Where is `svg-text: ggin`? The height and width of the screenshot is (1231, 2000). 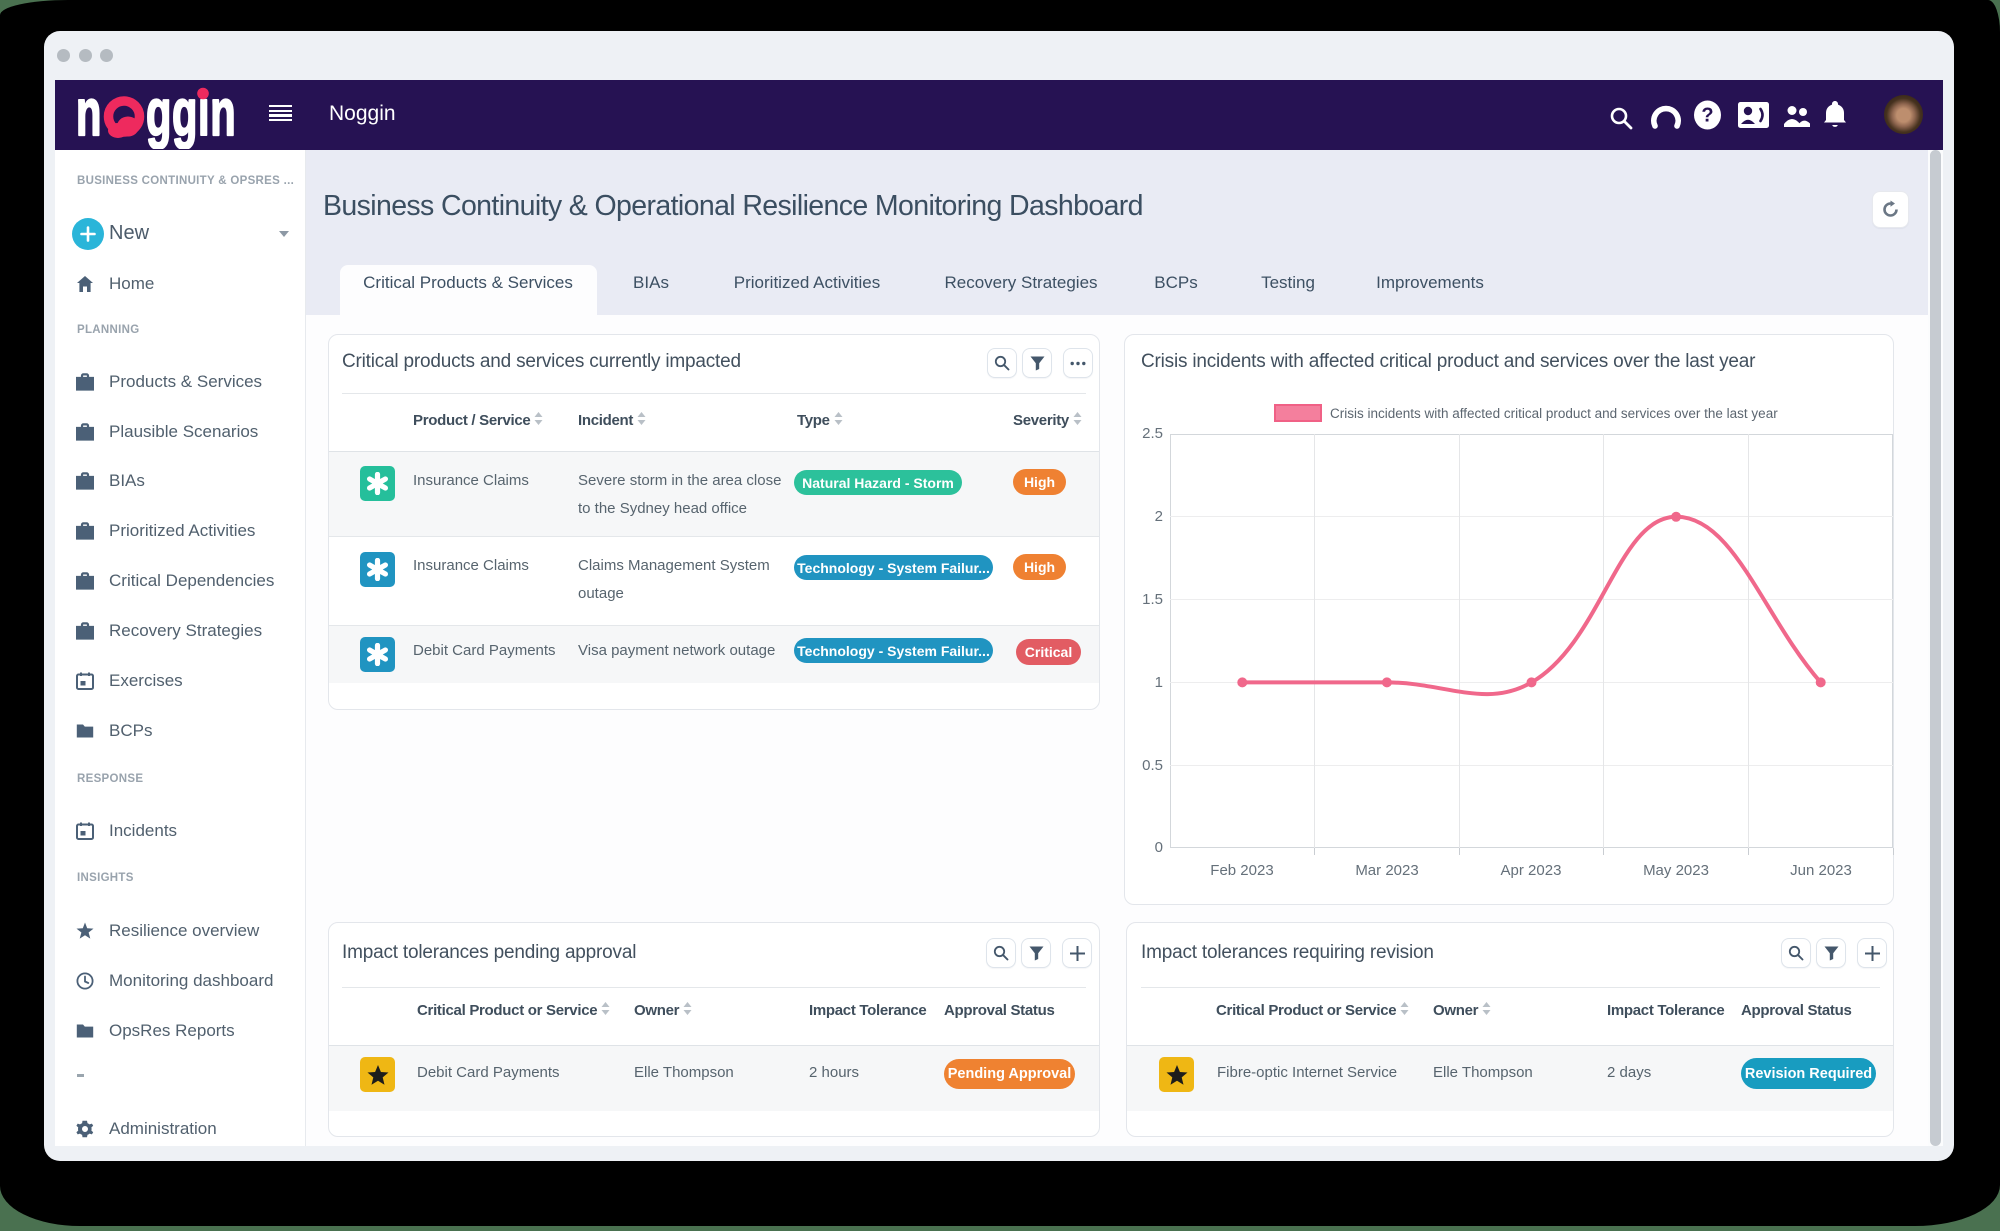
svg-text: ggin is located at coordinates (191, 114).